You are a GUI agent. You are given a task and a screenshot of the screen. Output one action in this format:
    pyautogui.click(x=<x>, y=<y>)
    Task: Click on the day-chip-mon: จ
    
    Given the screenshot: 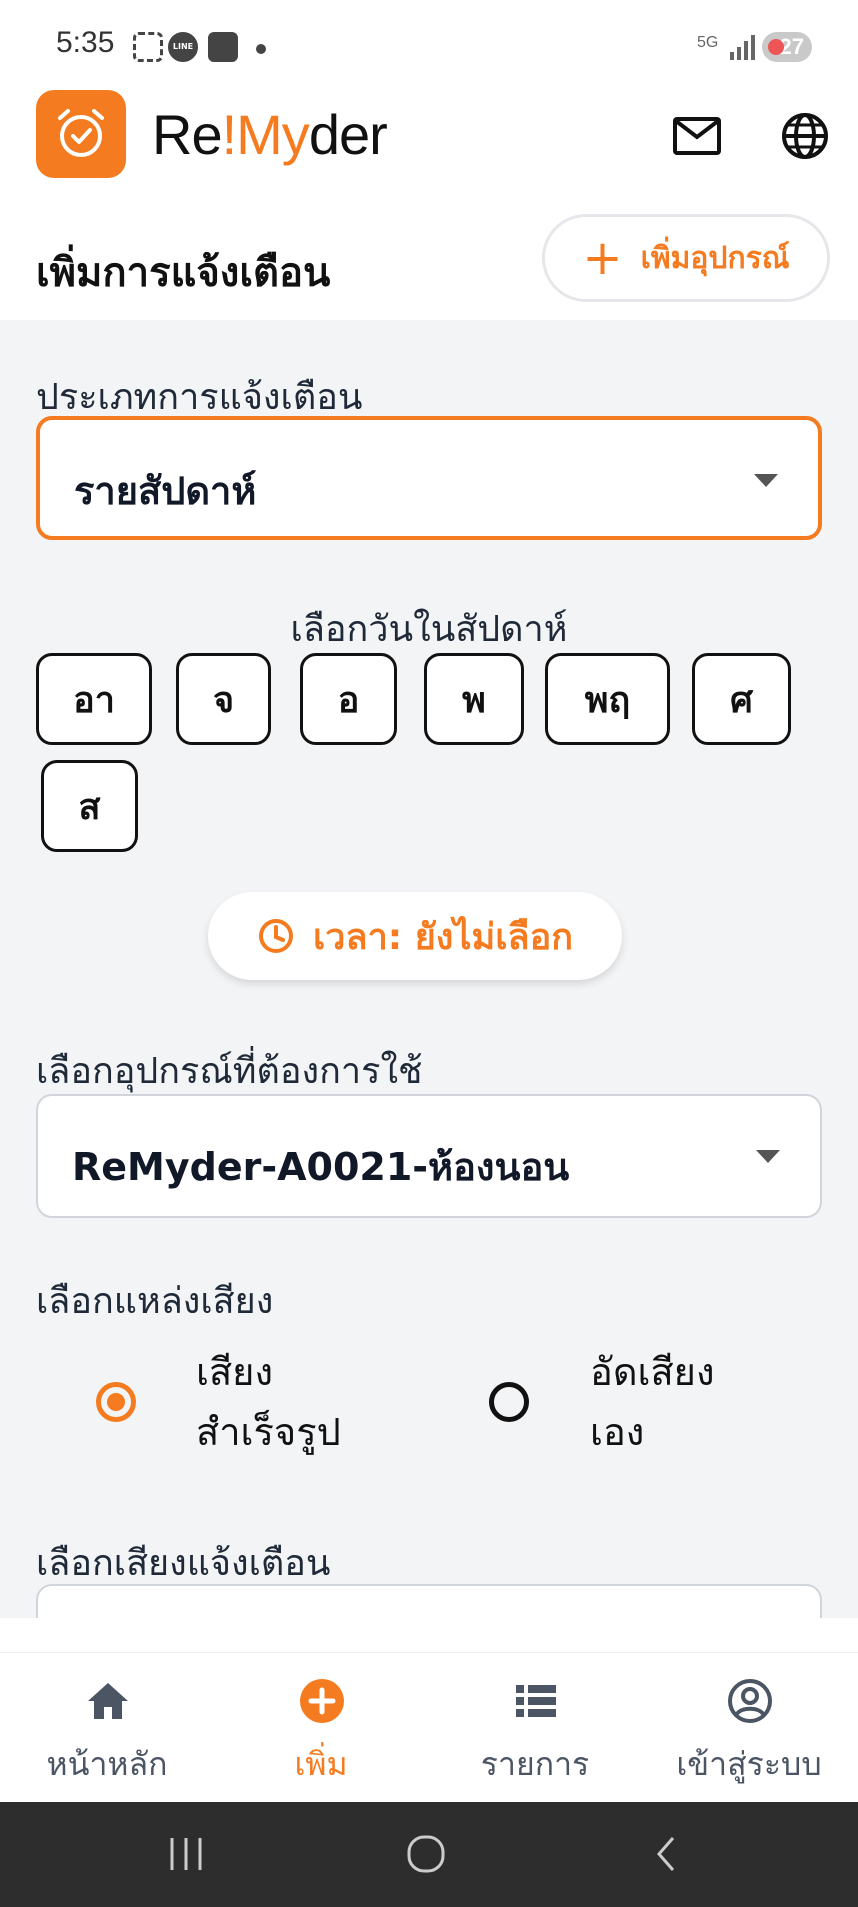 What is the action you would take?
    pyautogui.click(x=223, y=699)
    